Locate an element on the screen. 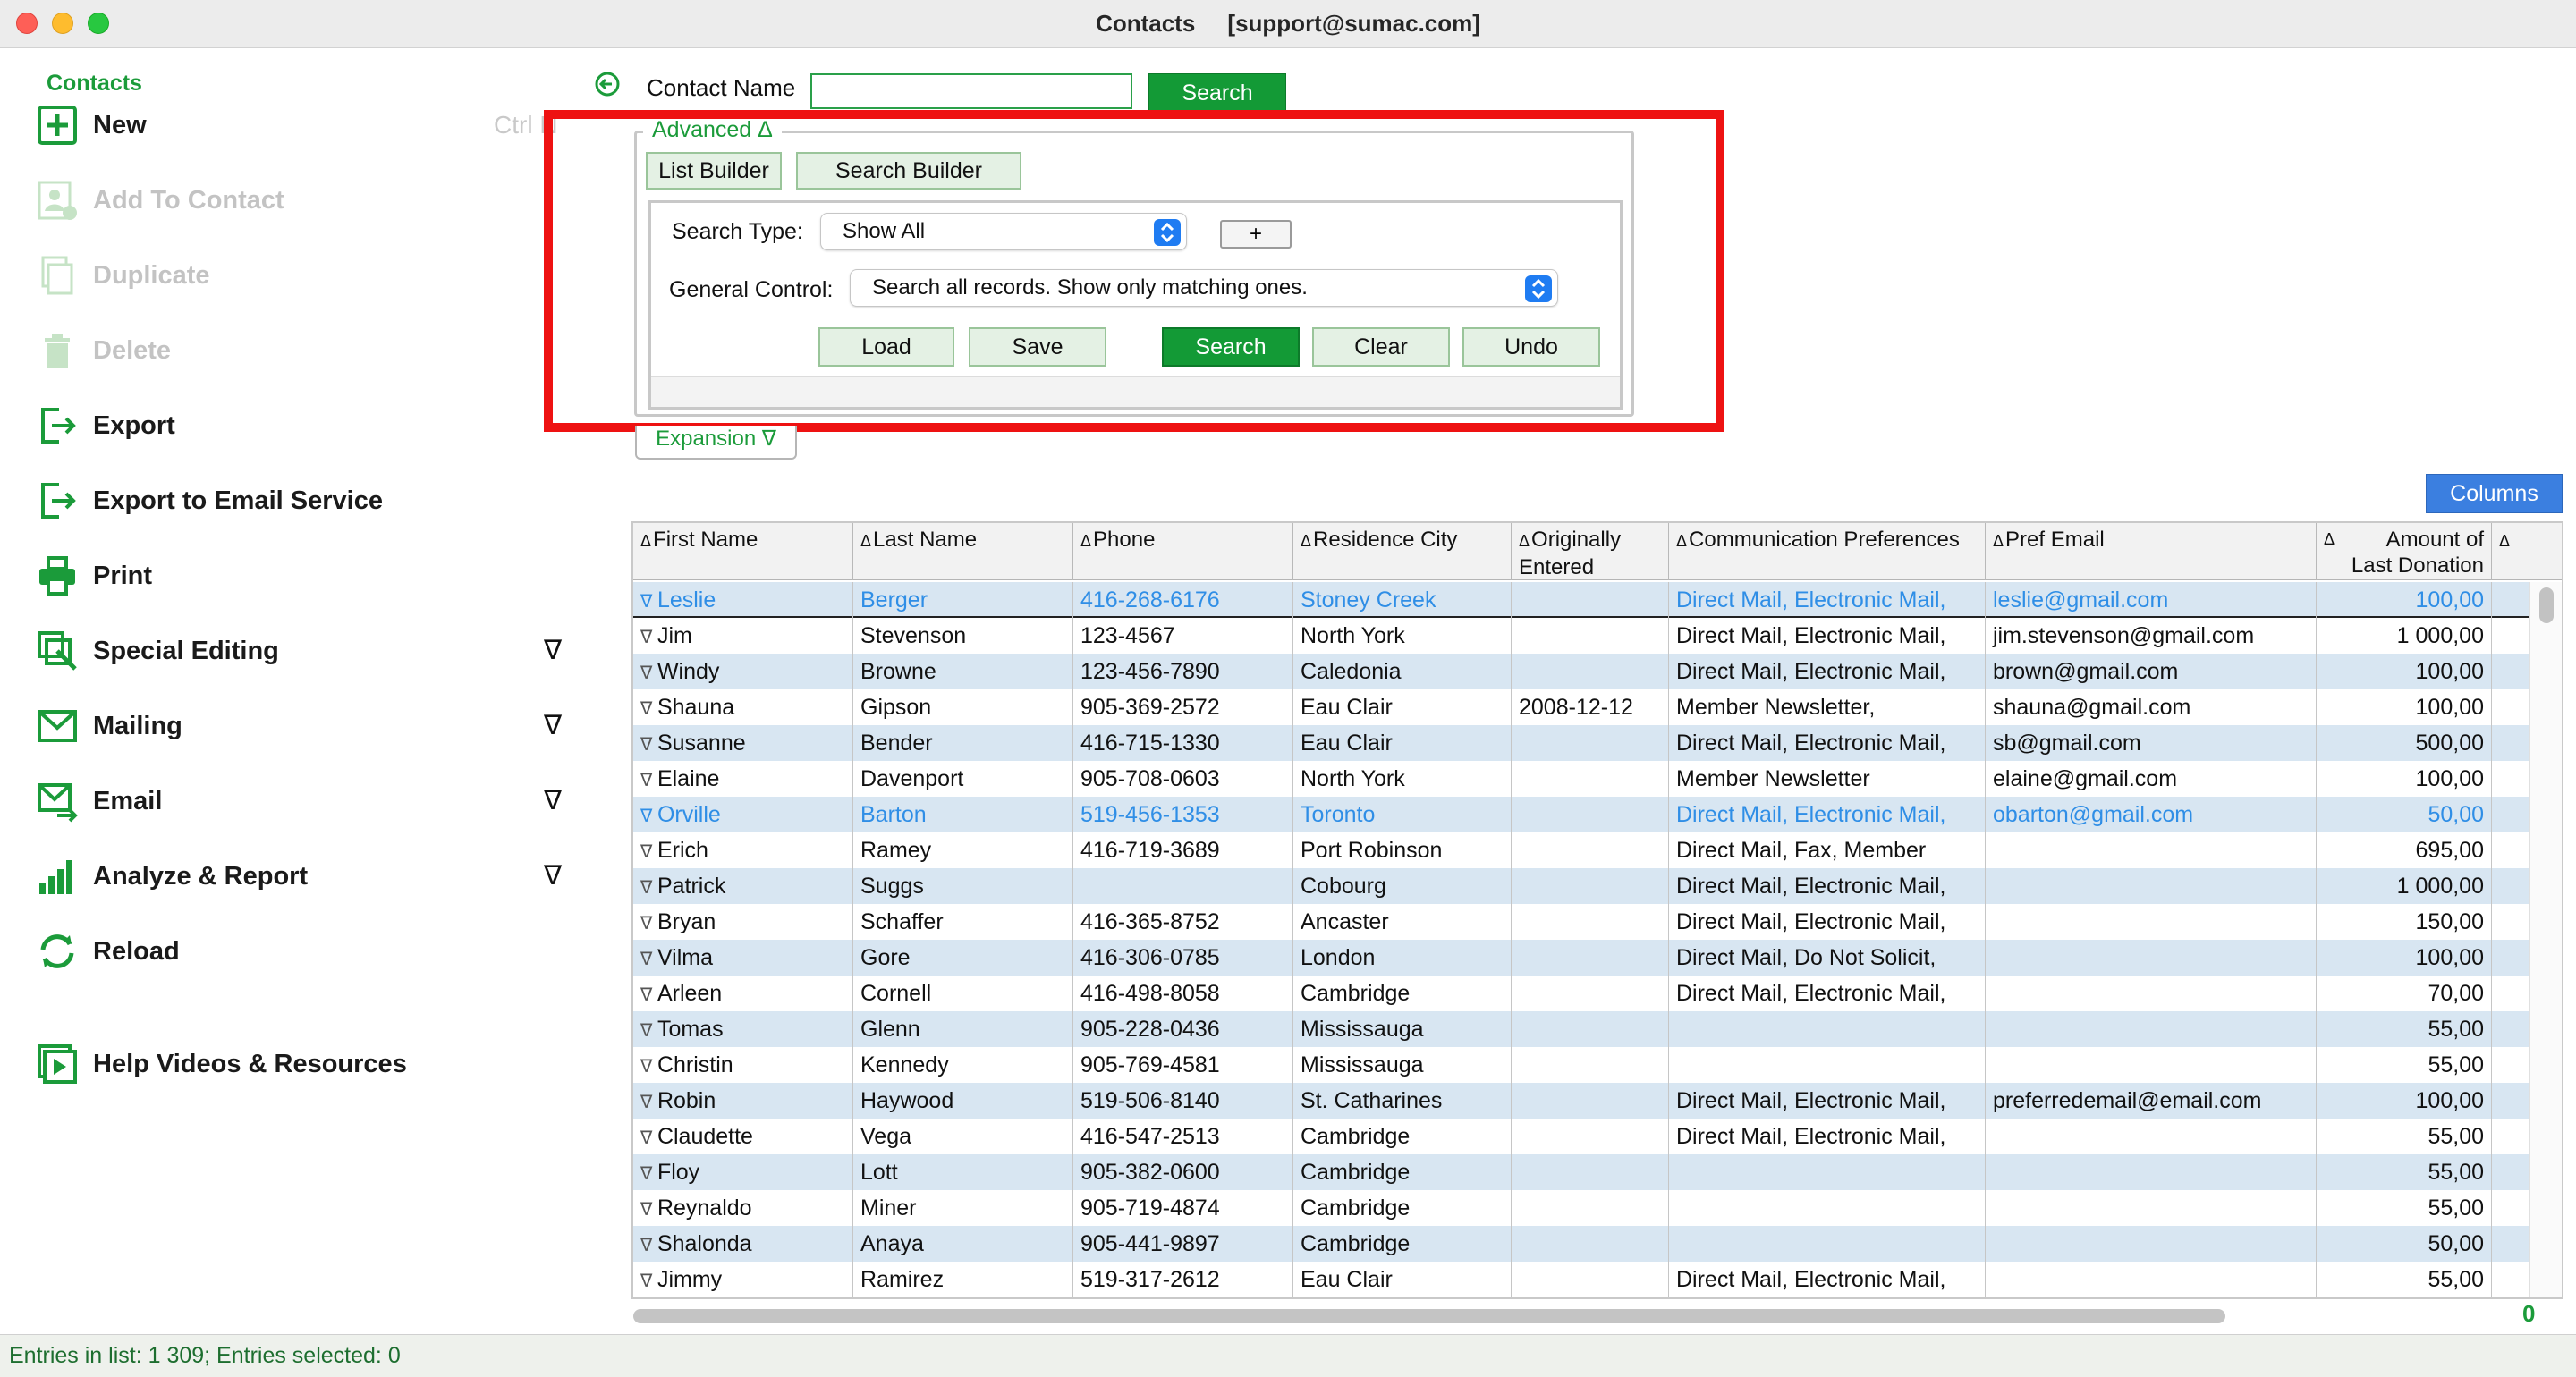 The image size is (2576, 1377). table-row: ∇ Floy Lott 905-382-0600 Cambridge 55,00 is located at coordinates (1583, 1172).